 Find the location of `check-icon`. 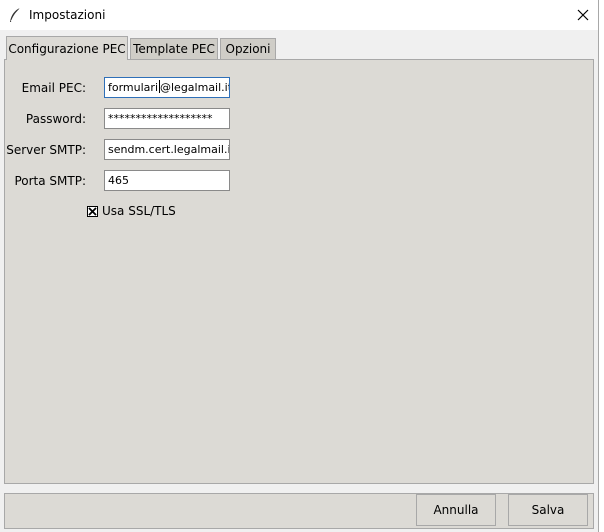

check-icon is located at coordinates (92, 211).